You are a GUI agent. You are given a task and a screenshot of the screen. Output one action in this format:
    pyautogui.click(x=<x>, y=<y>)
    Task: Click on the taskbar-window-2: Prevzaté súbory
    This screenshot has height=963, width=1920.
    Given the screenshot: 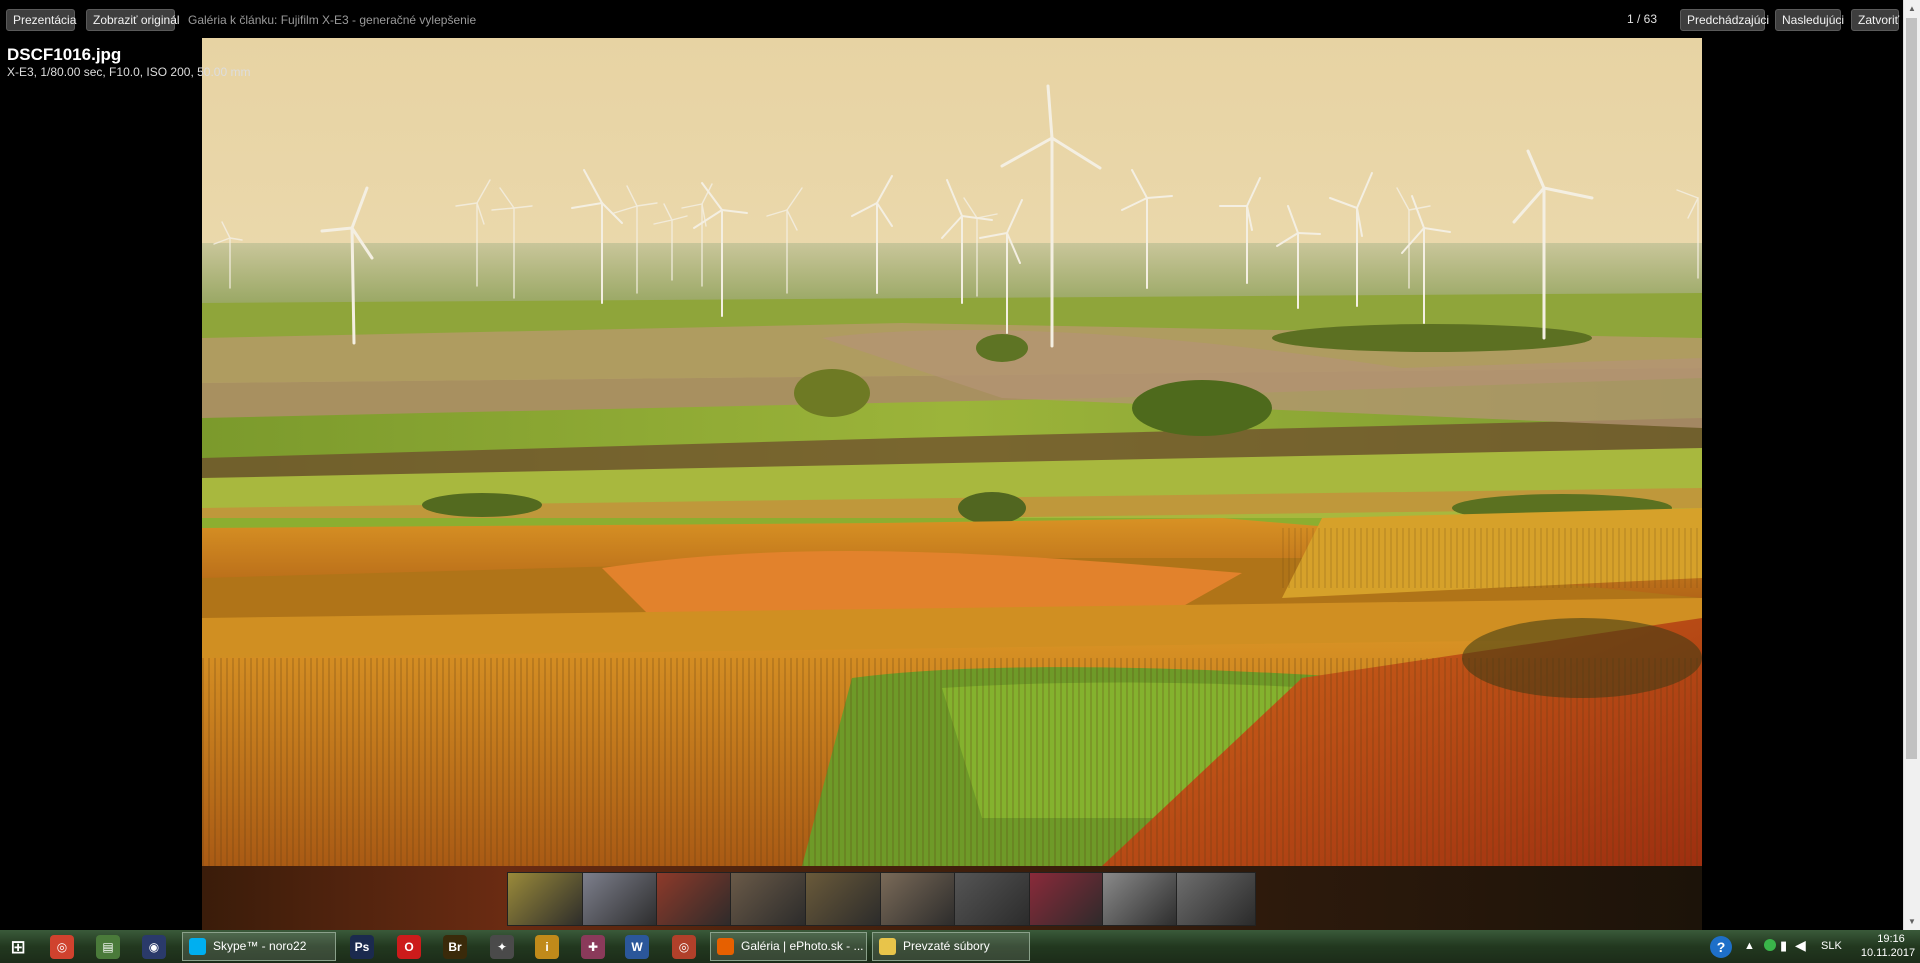 What is the action you would take?
    pyautogui.click(x=951, y=946)
    